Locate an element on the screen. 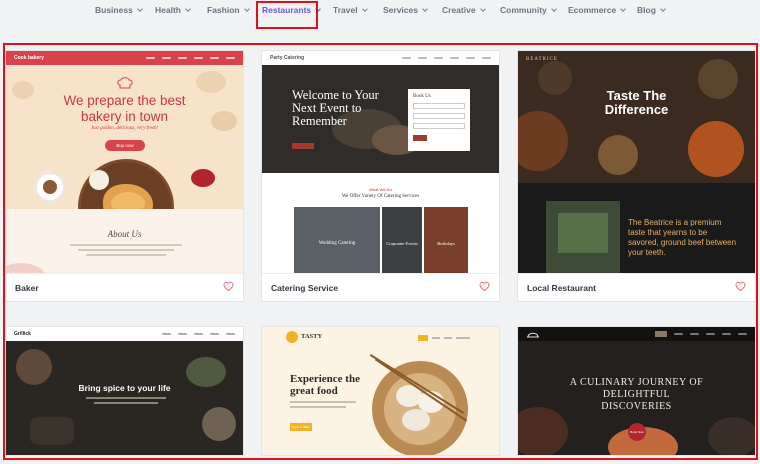 The width and height of the screenshot is (760, 464). nav-community: Community is located at coordinates (528, 10).